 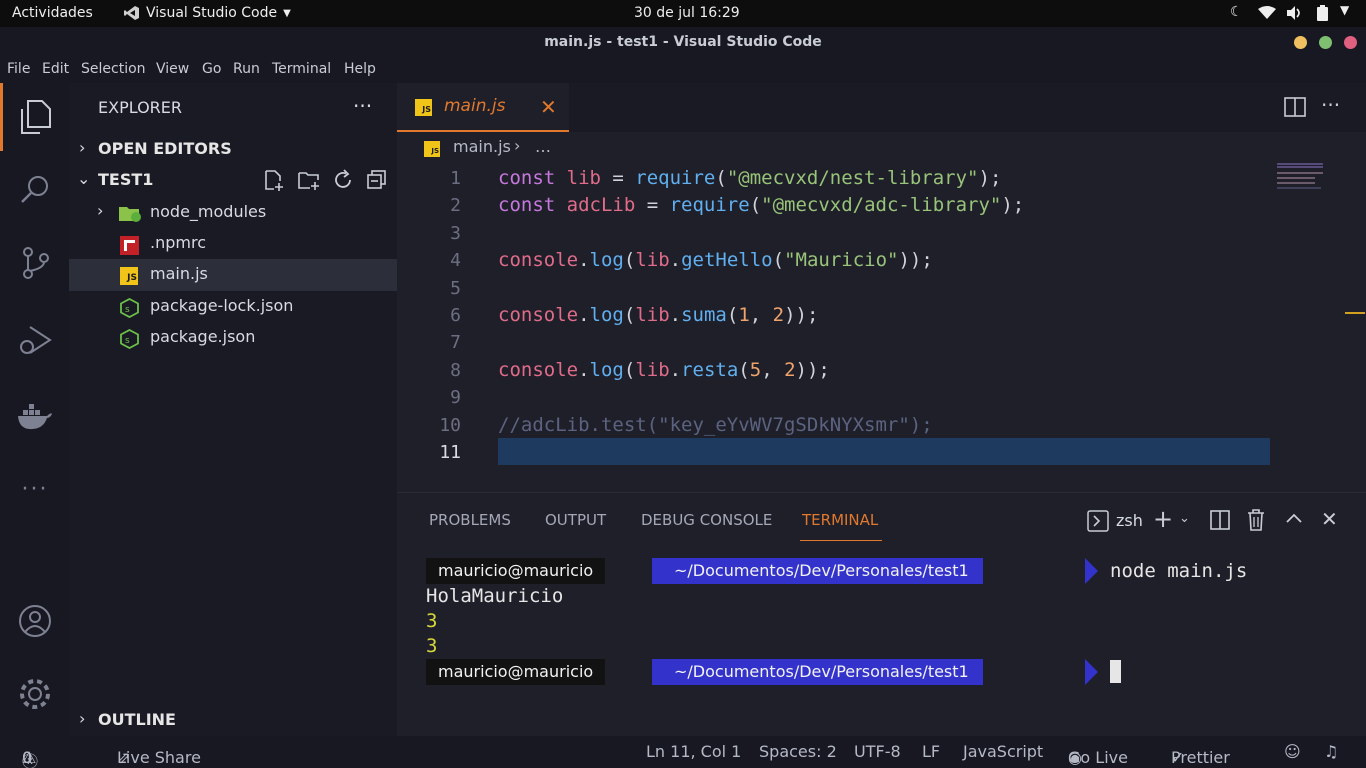 What do you see at coordinates (233, 245) in the screenshot?
I see `tree-item-npmrc: .npmrc` at bounding box center [233, 245].